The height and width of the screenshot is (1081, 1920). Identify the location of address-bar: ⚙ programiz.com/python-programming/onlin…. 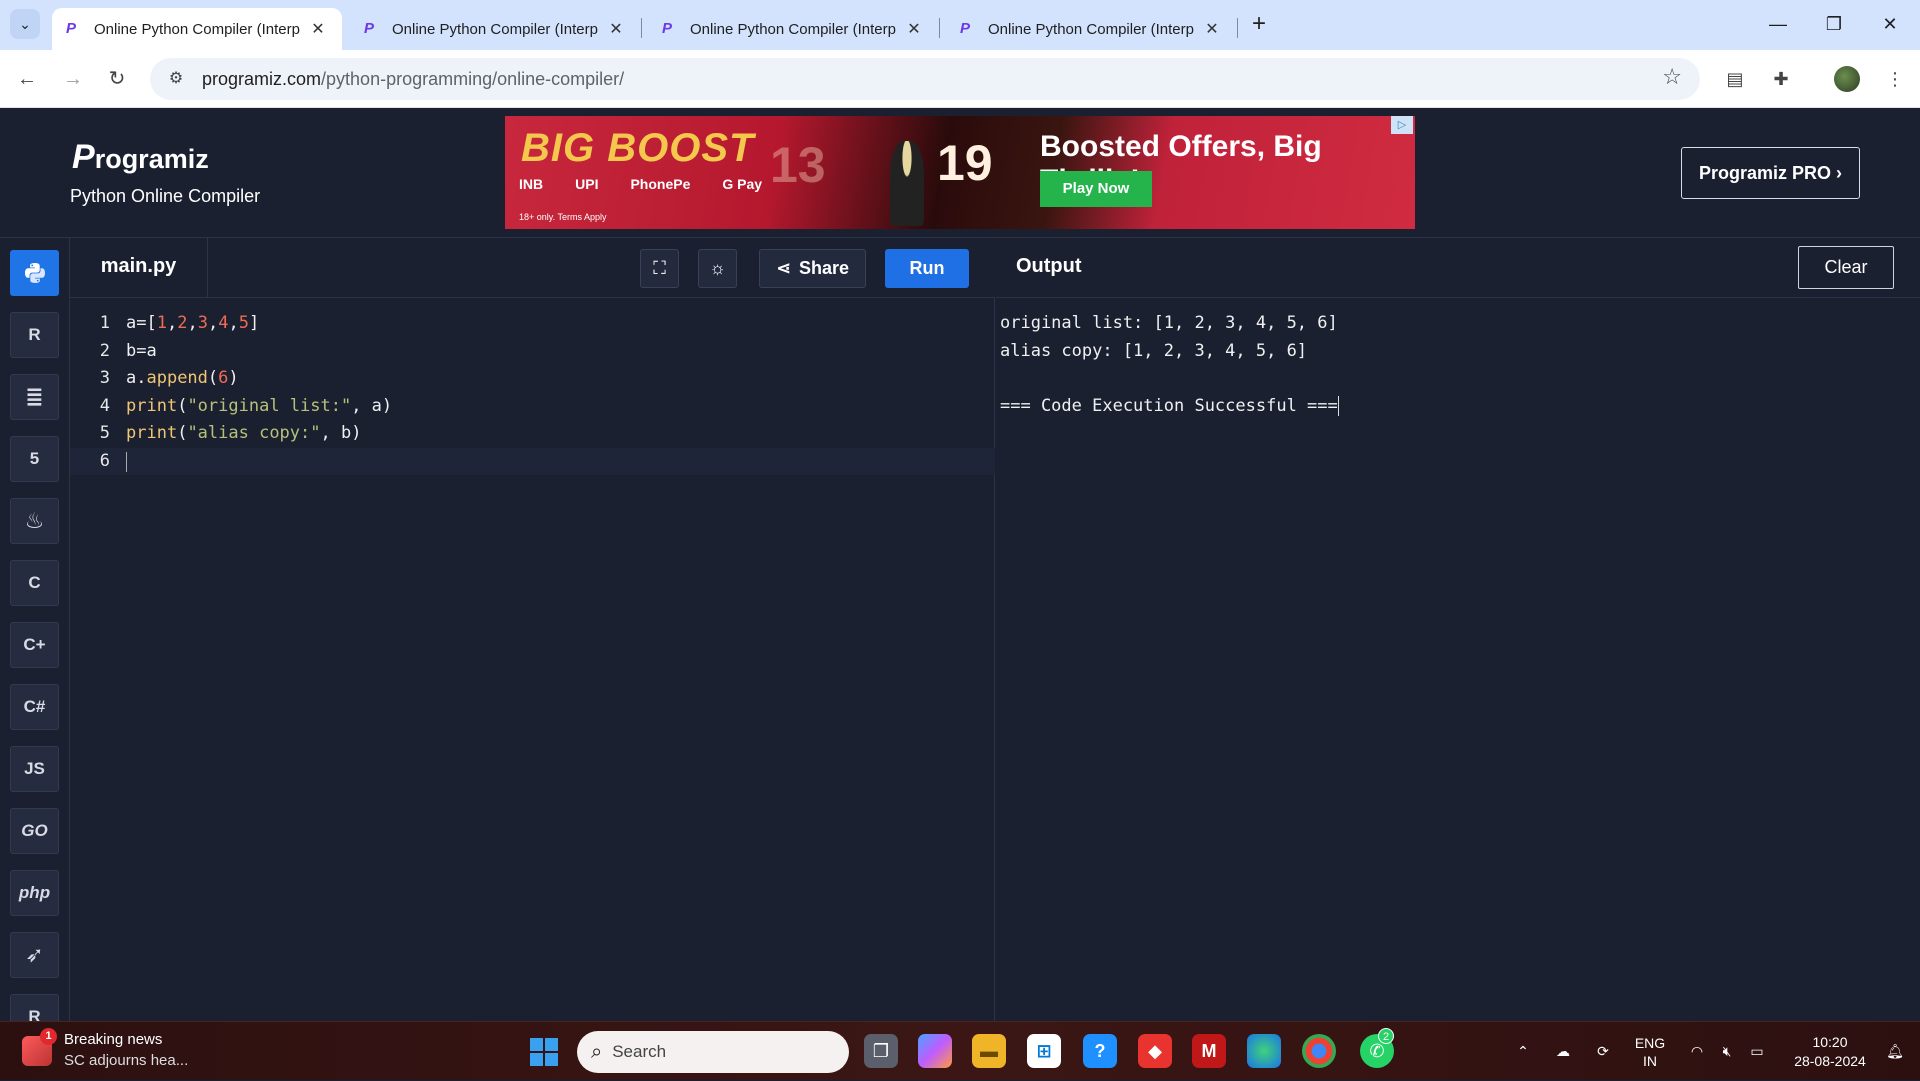
(925, 79).